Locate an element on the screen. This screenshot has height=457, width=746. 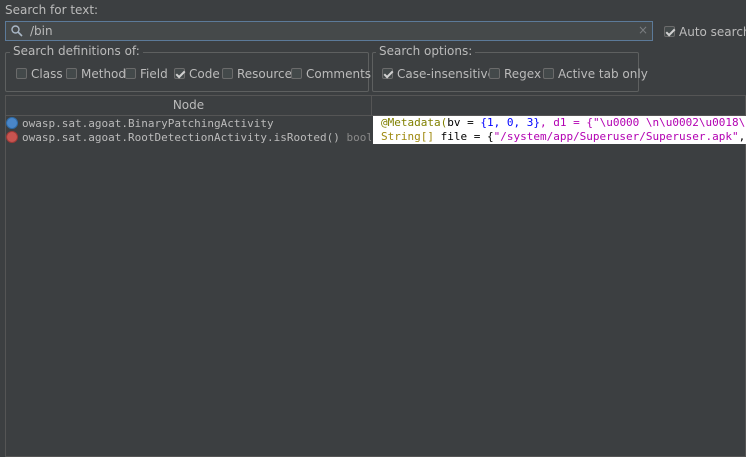
active-tab-only-checkbox: Active tab only is located at coordinates (595, 74).